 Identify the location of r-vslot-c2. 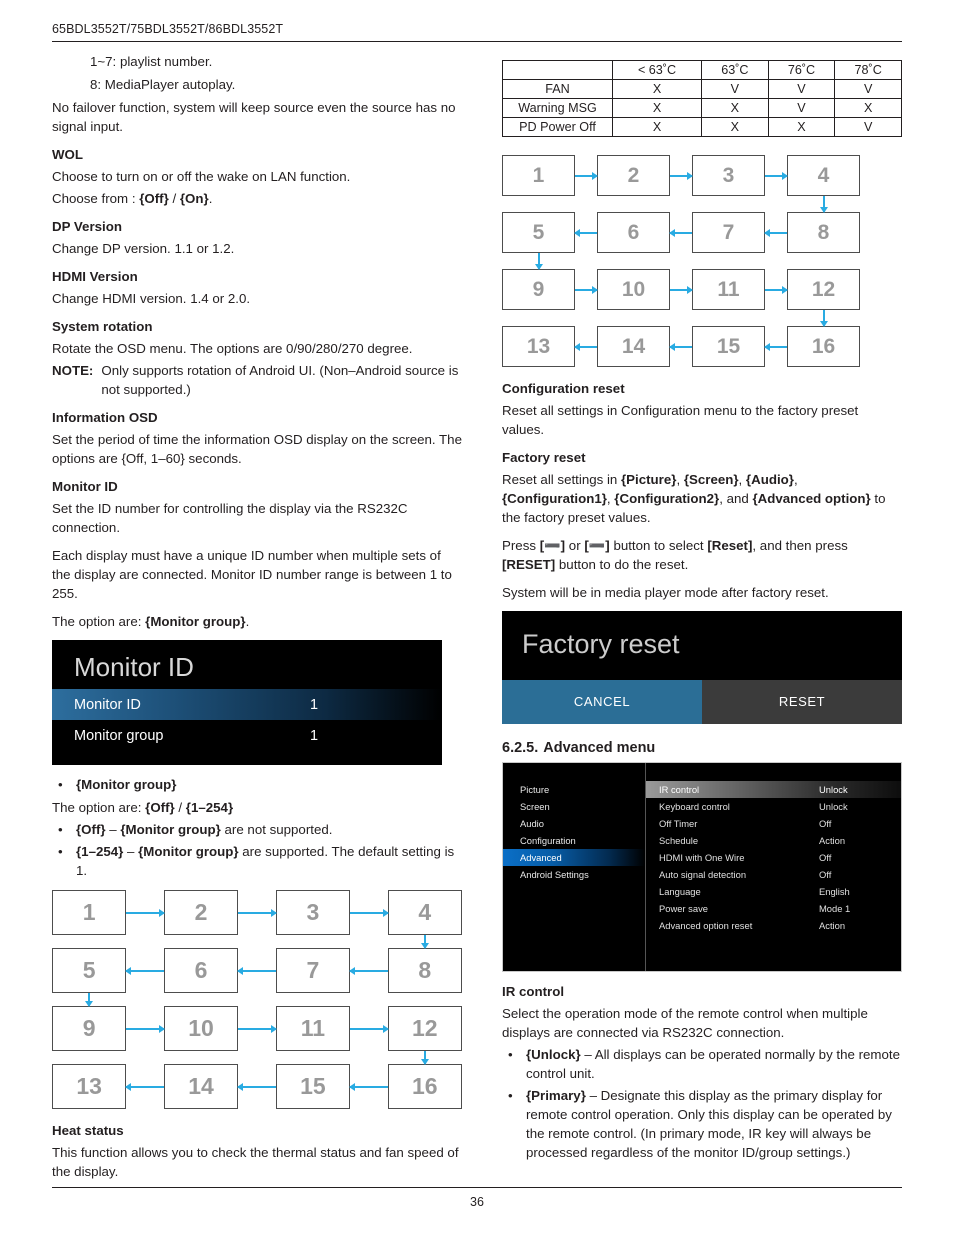
(633, 318).